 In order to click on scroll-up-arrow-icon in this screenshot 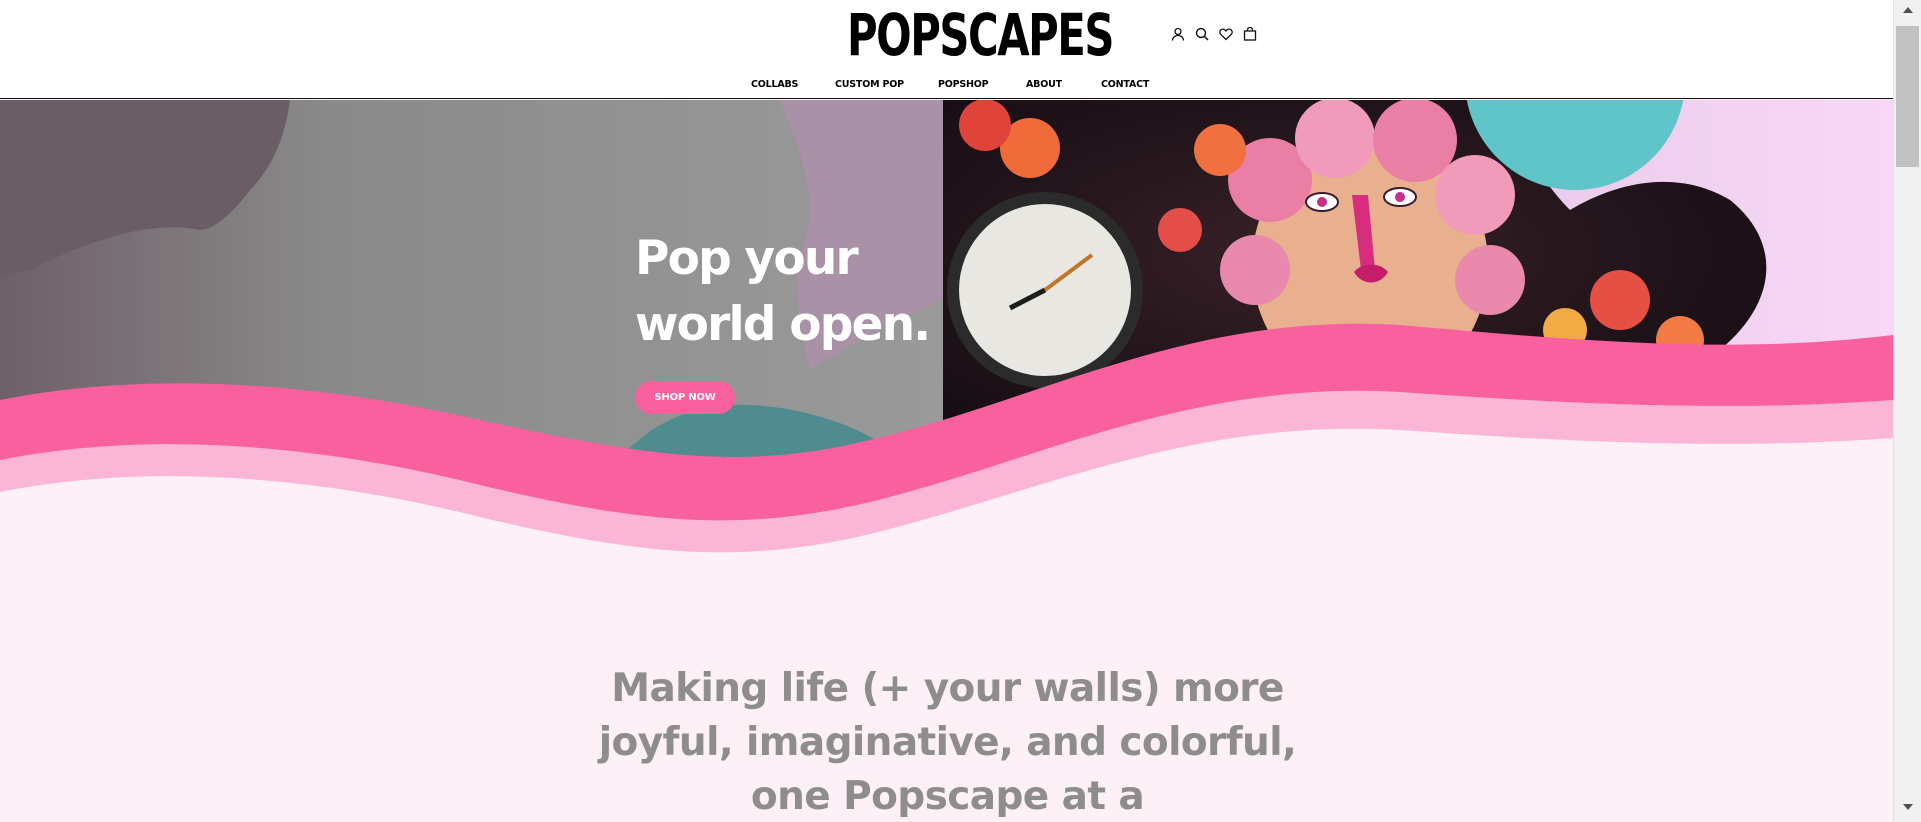, I will do `click(1908, 10)`.